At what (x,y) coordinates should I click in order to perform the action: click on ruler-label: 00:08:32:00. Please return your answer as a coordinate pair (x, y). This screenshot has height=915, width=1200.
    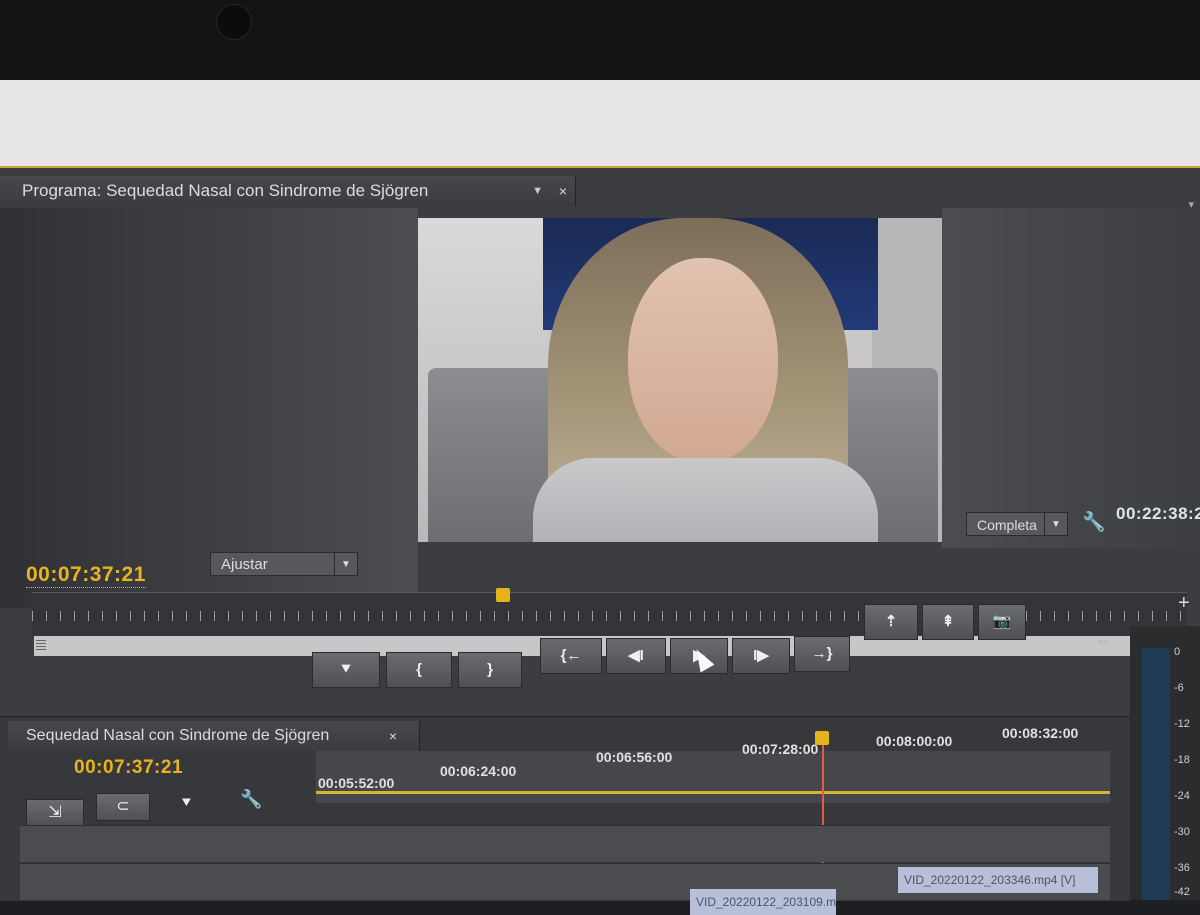
    Looking at the image, I should click on (1040, 733).